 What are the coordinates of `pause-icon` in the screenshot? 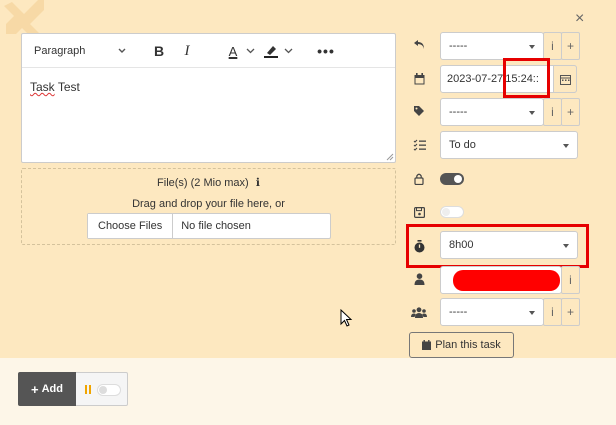 It's located at (88, 389).